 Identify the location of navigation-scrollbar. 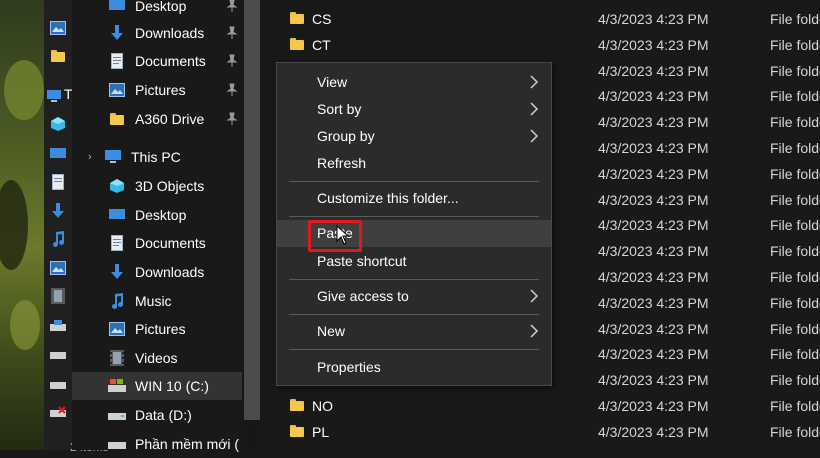
(252, 225).